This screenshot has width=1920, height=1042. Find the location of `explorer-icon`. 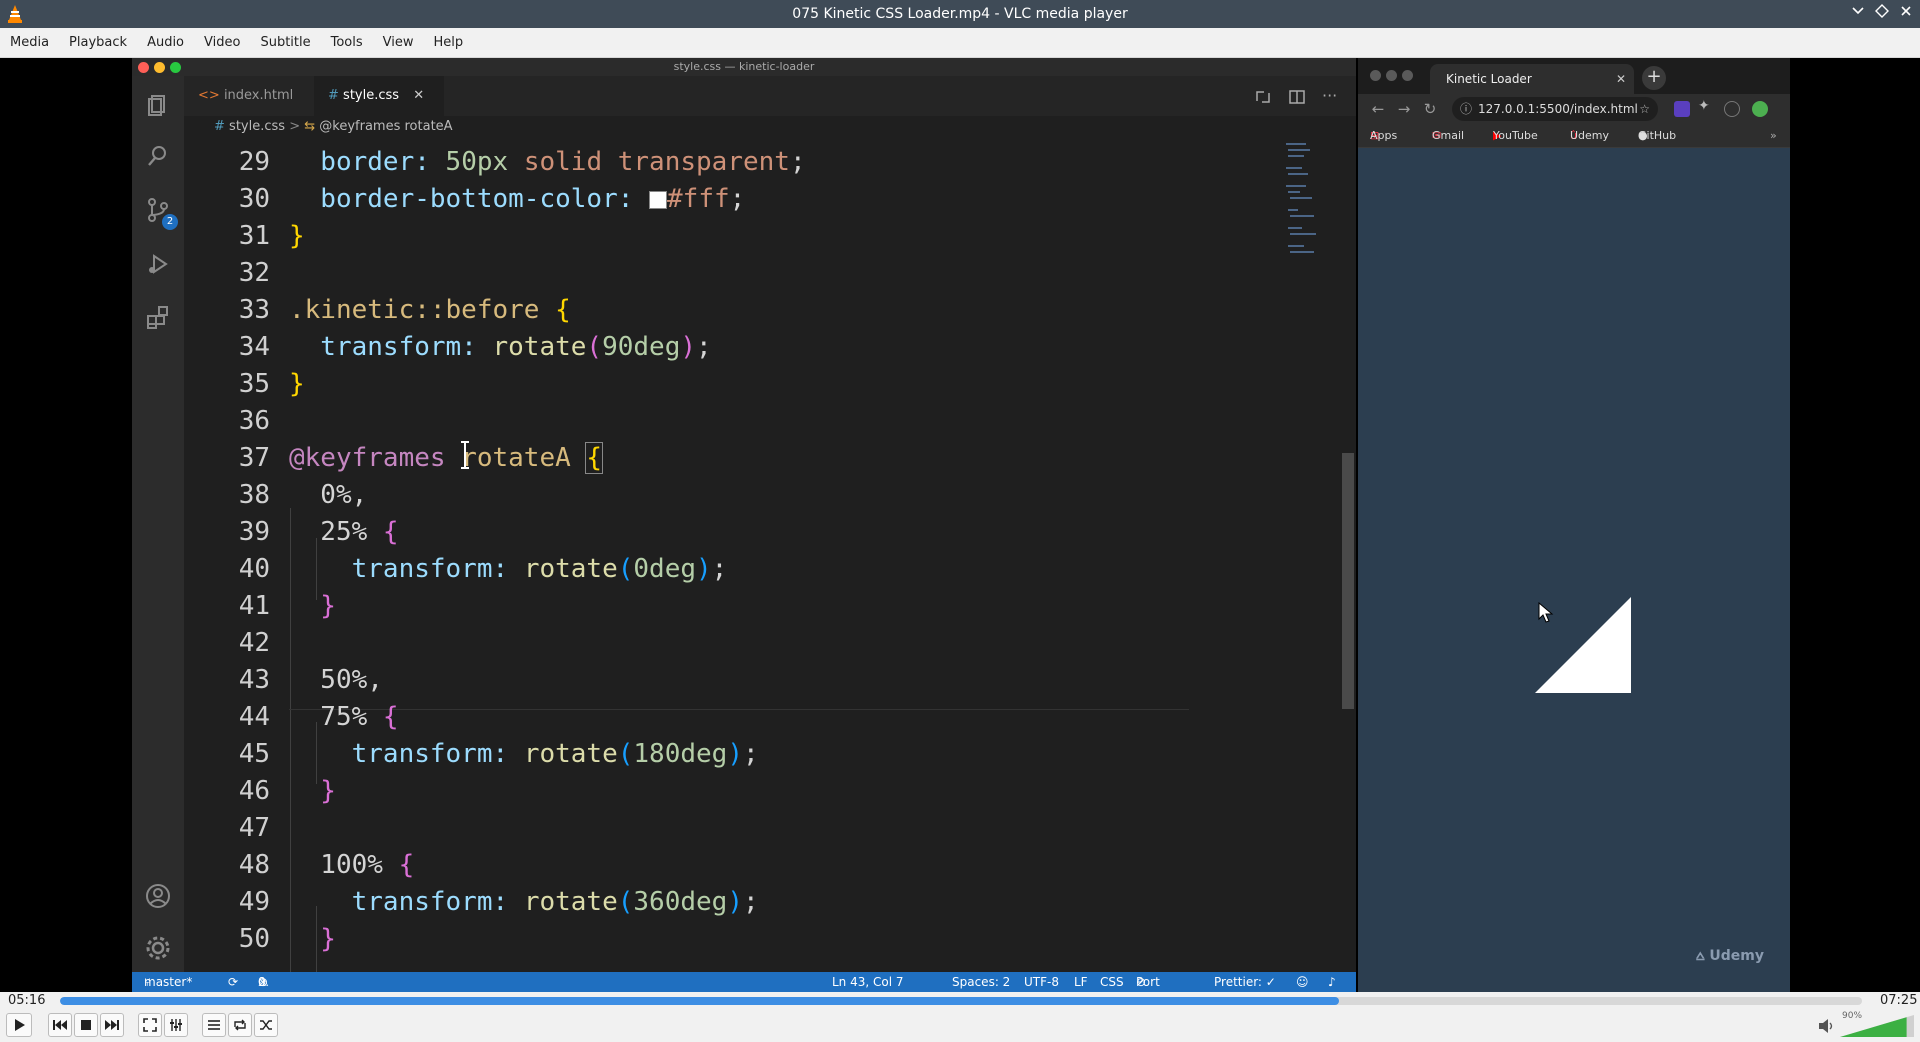

explorer-icon is located at coordinates (158, 104).